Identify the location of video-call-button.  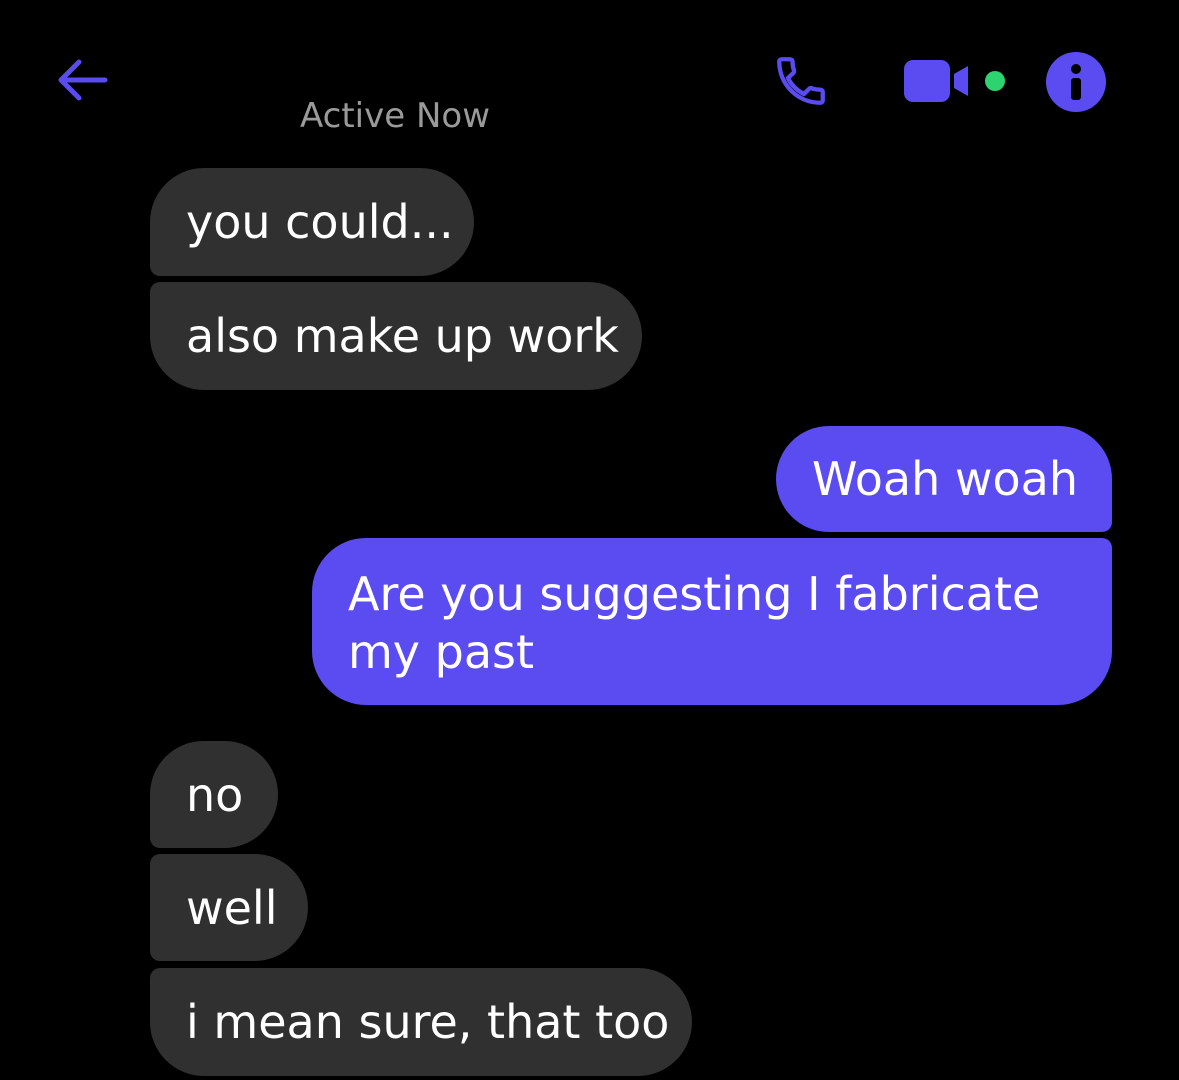
(940, 81).